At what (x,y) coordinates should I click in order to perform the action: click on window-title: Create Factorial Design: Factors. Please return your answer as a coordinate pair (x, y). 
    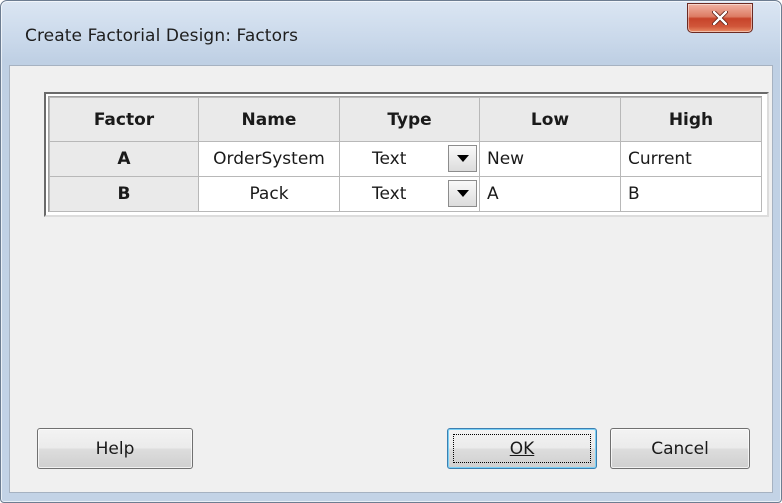
    Looking at the image, I should click on (162, 36).